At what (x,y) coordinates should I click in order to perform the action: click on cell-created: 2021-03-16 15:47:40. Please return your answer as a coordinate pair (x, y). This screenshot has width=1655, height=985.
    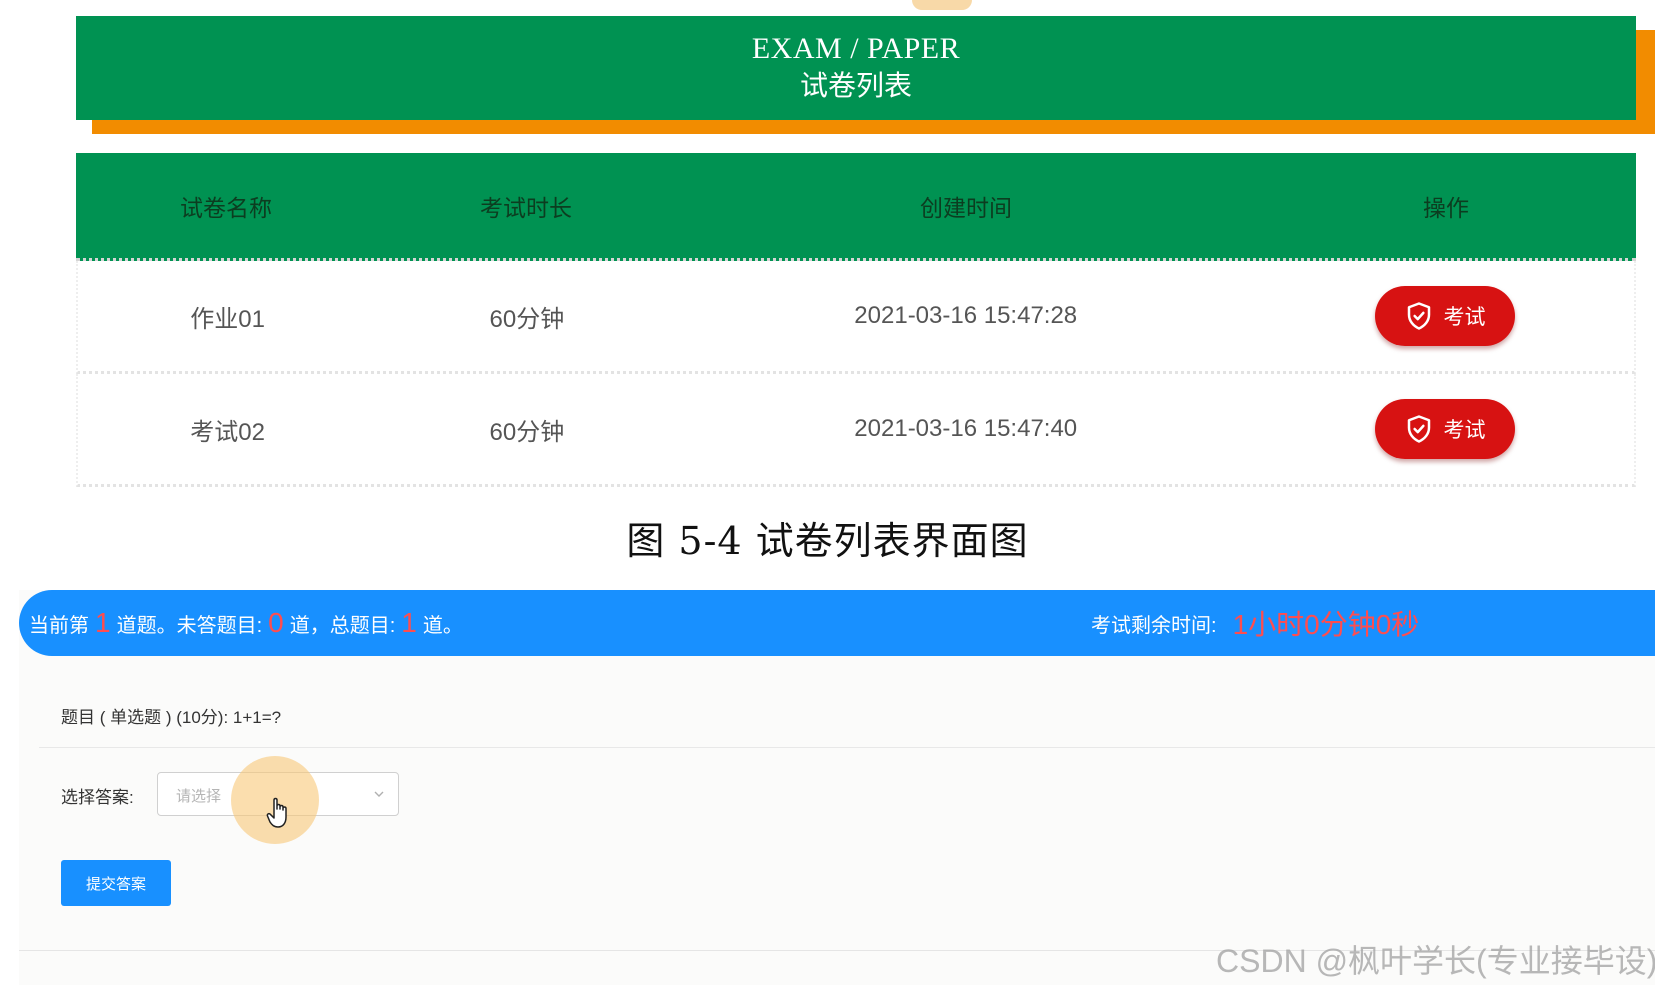
    Looking at the image, I should click on (966, 428).